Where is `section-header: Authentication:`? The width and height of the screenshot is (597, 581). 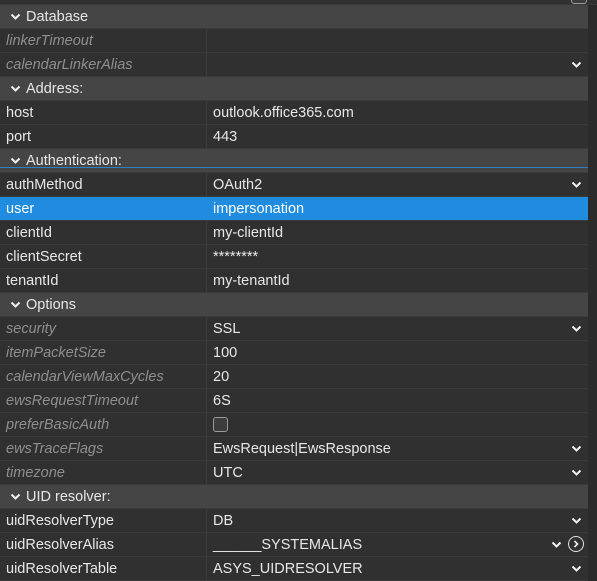 section-header: Authentication: is located at coordinates (294, 161).